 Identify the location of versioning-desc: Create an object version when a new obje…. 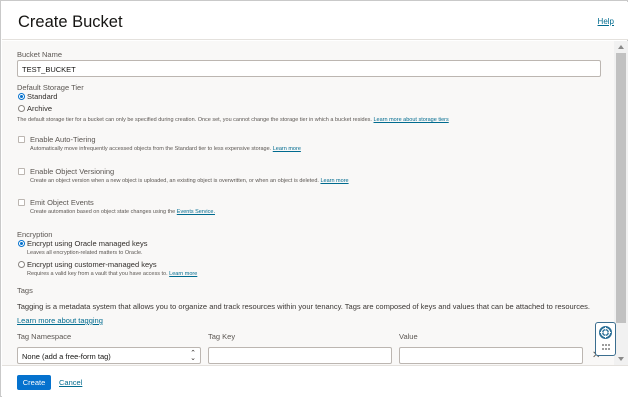
(189, 181).